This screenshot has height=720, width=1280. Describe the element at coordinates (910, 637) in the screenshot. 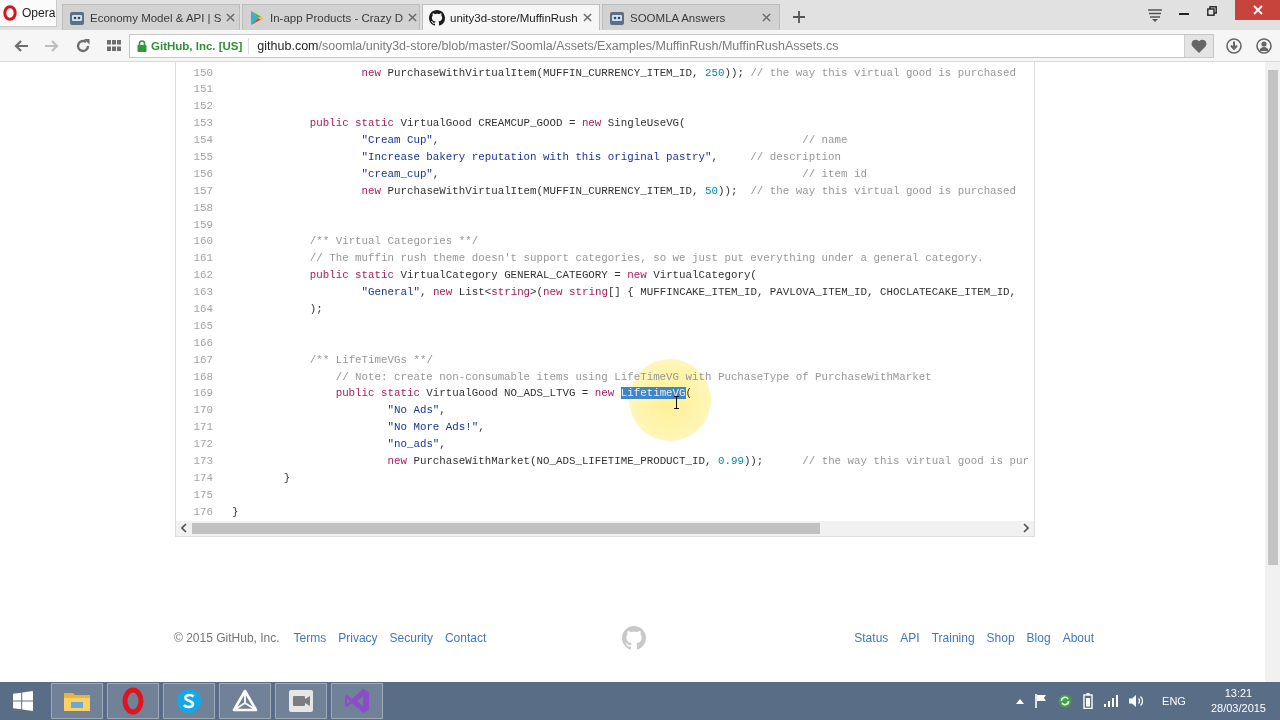

I see `footer-link: API` at that location.